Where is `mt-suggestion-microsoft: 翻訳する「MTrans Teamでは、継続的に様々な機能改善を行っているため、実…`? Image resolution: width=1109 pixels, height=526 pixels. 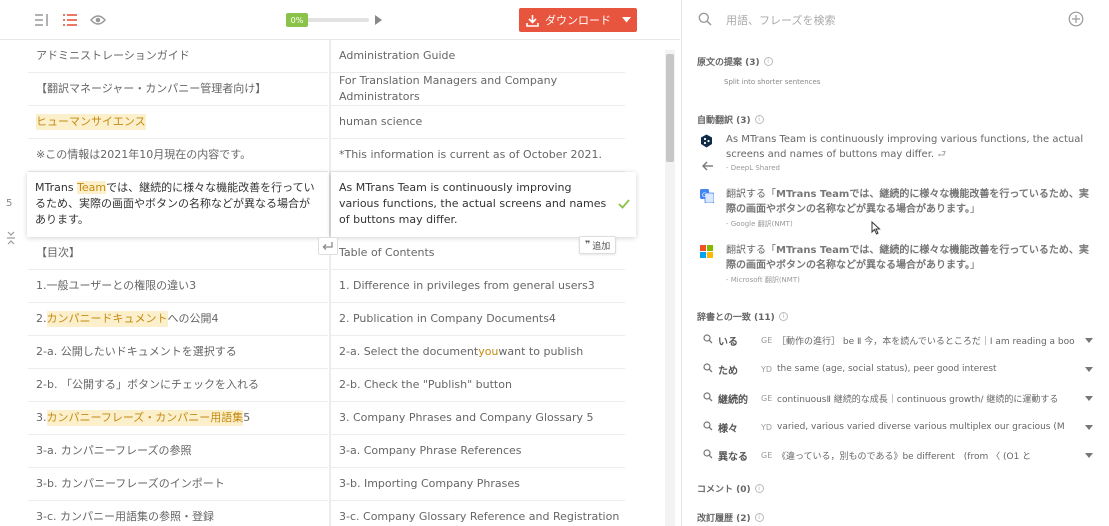 mt-suggestion-microsoft: 翻訳する「MTrans Teamでは、継続的に様々な機能改善を行っているため、実… is located at coordinates (896, 266).